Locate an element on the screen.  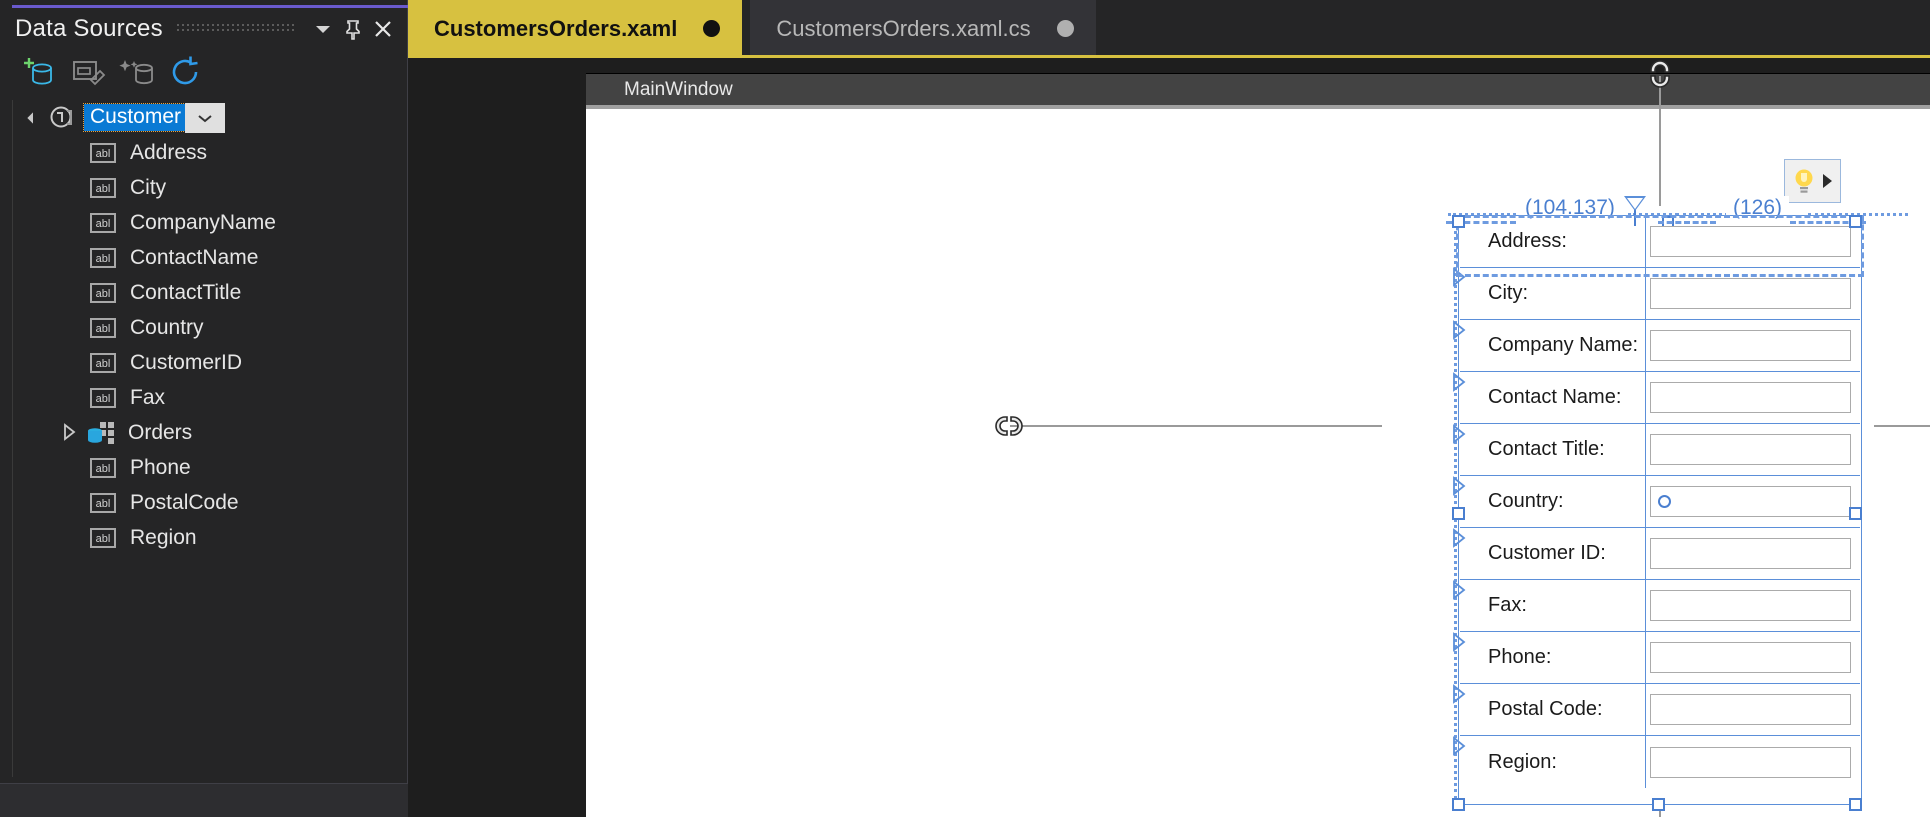
tree-node-customer: Customer is located at coordinates (204, 117).